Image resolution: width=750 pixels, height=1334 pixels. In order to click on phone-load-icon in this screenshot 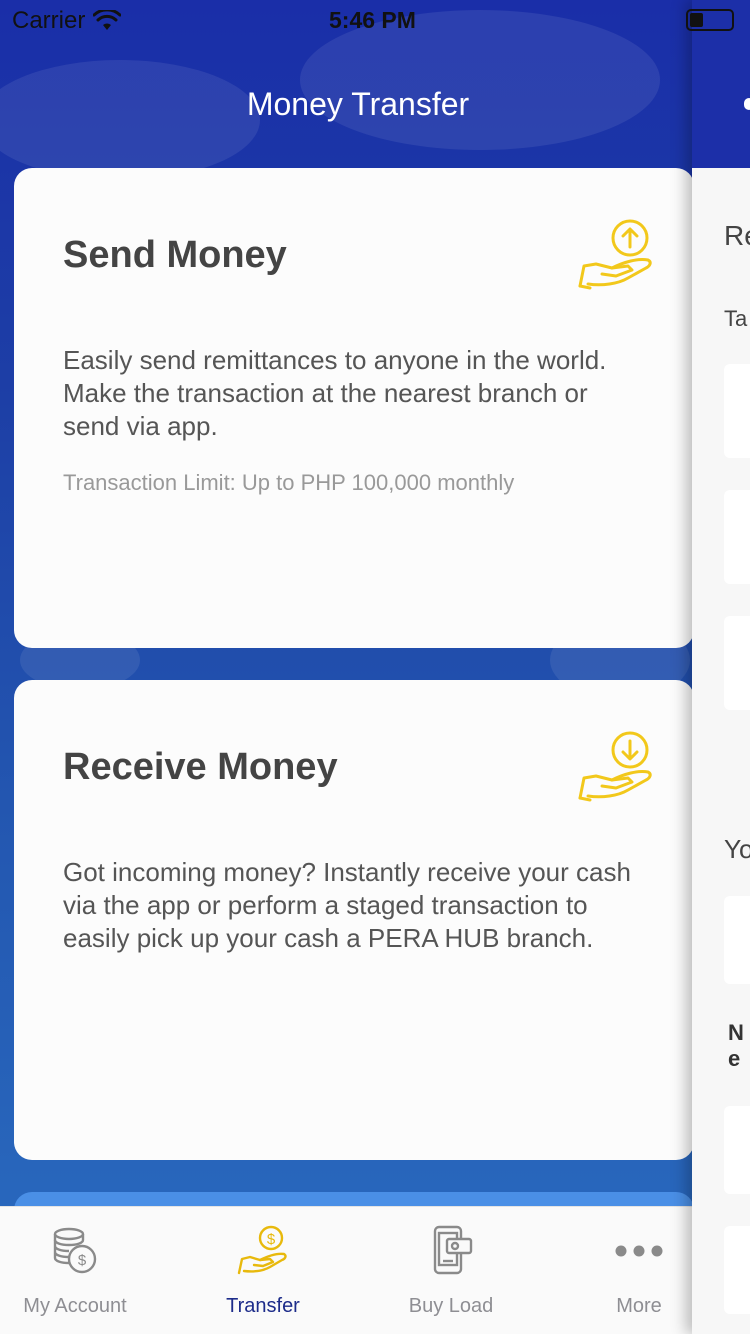, I will do `click(453, 1250)`.